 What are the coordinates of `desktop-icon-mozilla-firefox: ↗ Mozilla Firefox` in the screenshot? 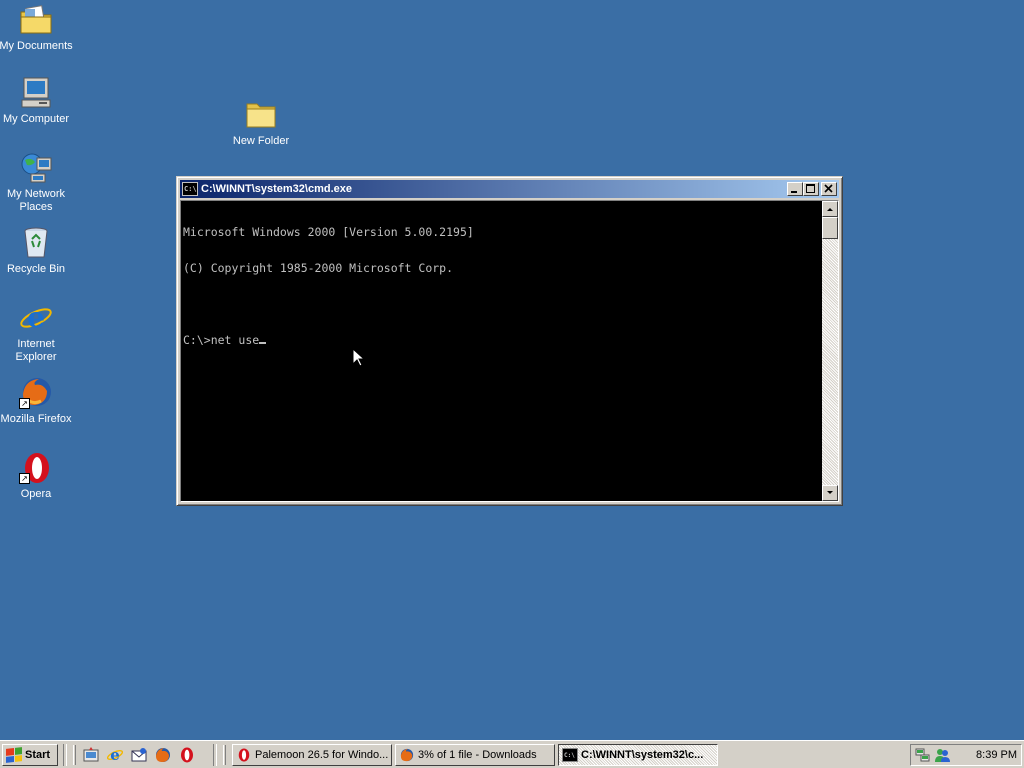 It's located at (36, 401).